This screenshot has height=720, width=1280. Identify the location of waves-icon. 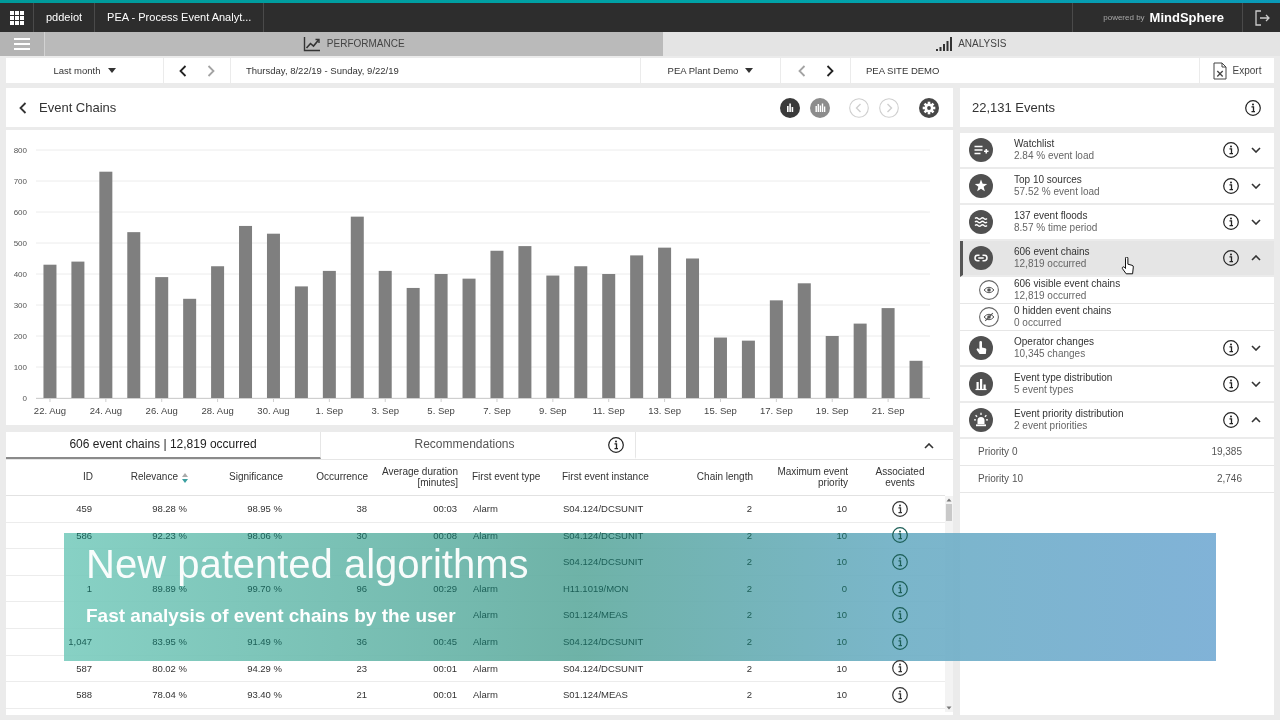
(981, 222).